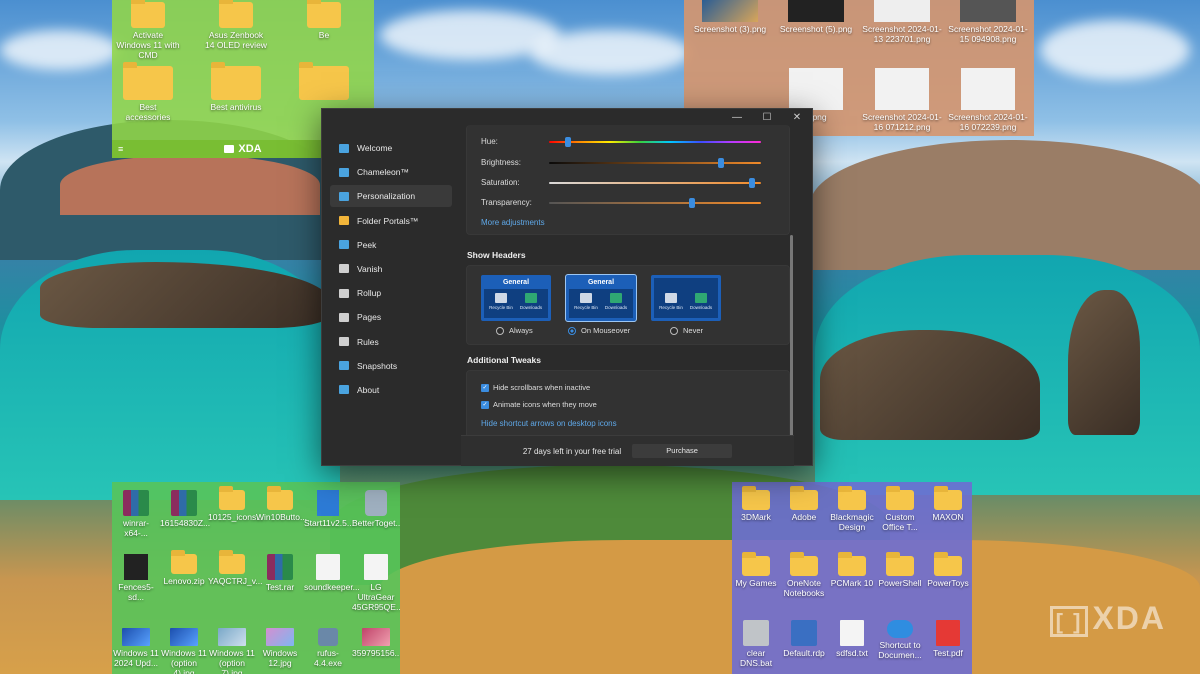 The height and width of the screenshot is (674, 1200). Describe the element at coordinates (902, 100) in the screenshot. I see `desktop-icon: Screenshot 2024-01-16 071212.png` at that location.